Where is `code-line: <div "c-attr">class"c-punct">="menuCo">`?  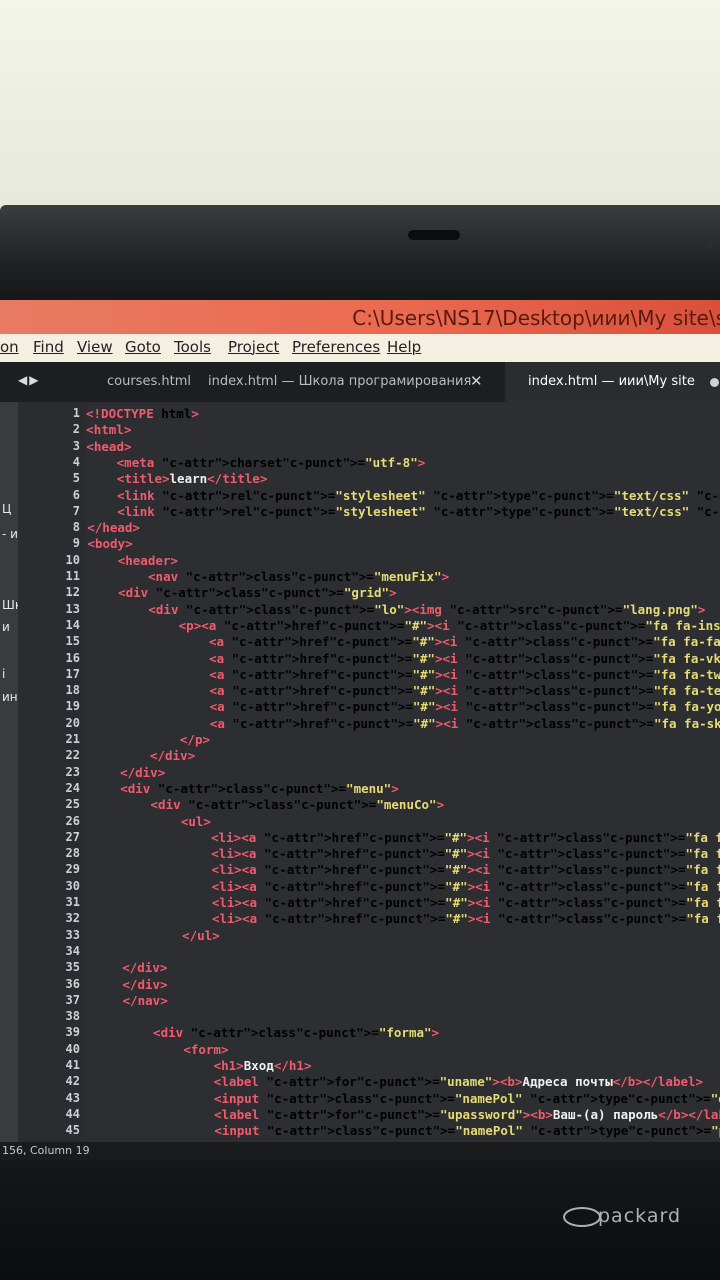
code-line: <div "c-attr">class"c-punct">="menuCo"> is located at coordinates (297, 805).